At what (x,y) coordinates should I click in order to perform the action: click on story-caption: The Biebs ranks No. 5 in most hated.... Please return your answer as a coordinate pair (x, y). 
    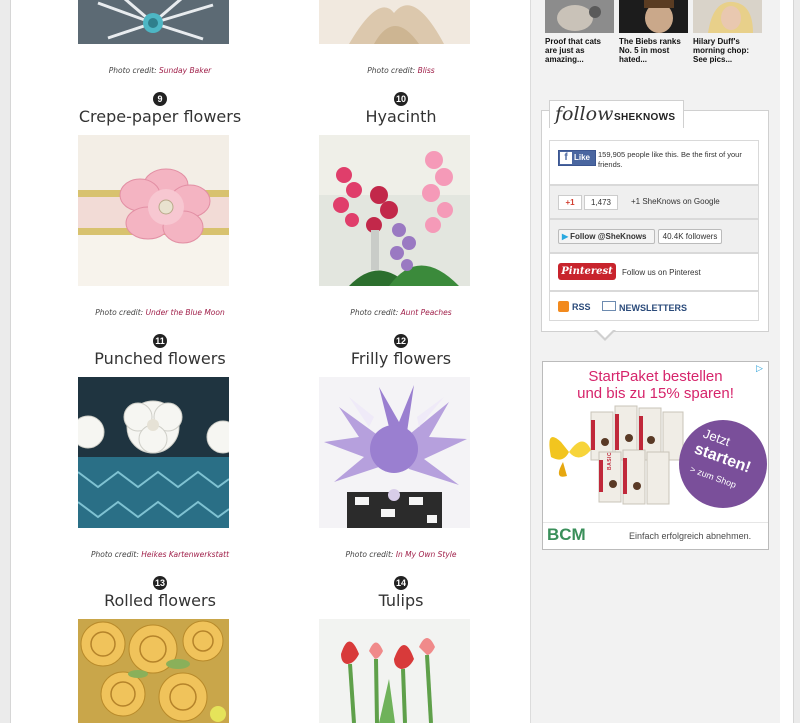
    Looking at the image, I should click on (653, 50).